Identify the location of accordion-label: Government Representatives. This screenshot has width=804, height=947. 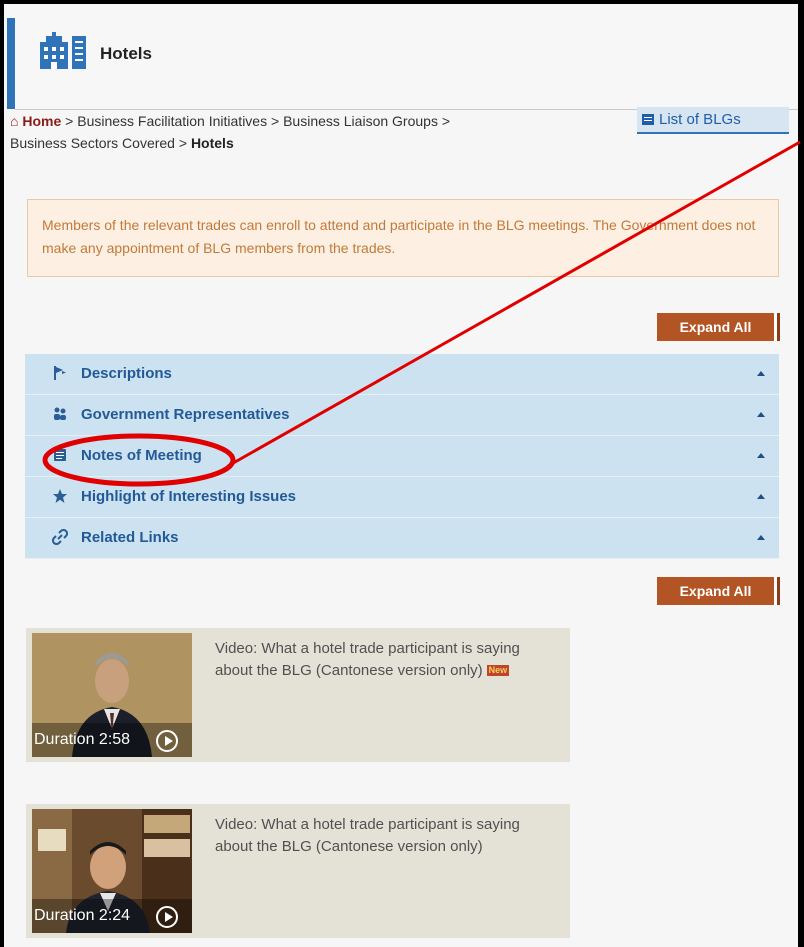
(185, 414).